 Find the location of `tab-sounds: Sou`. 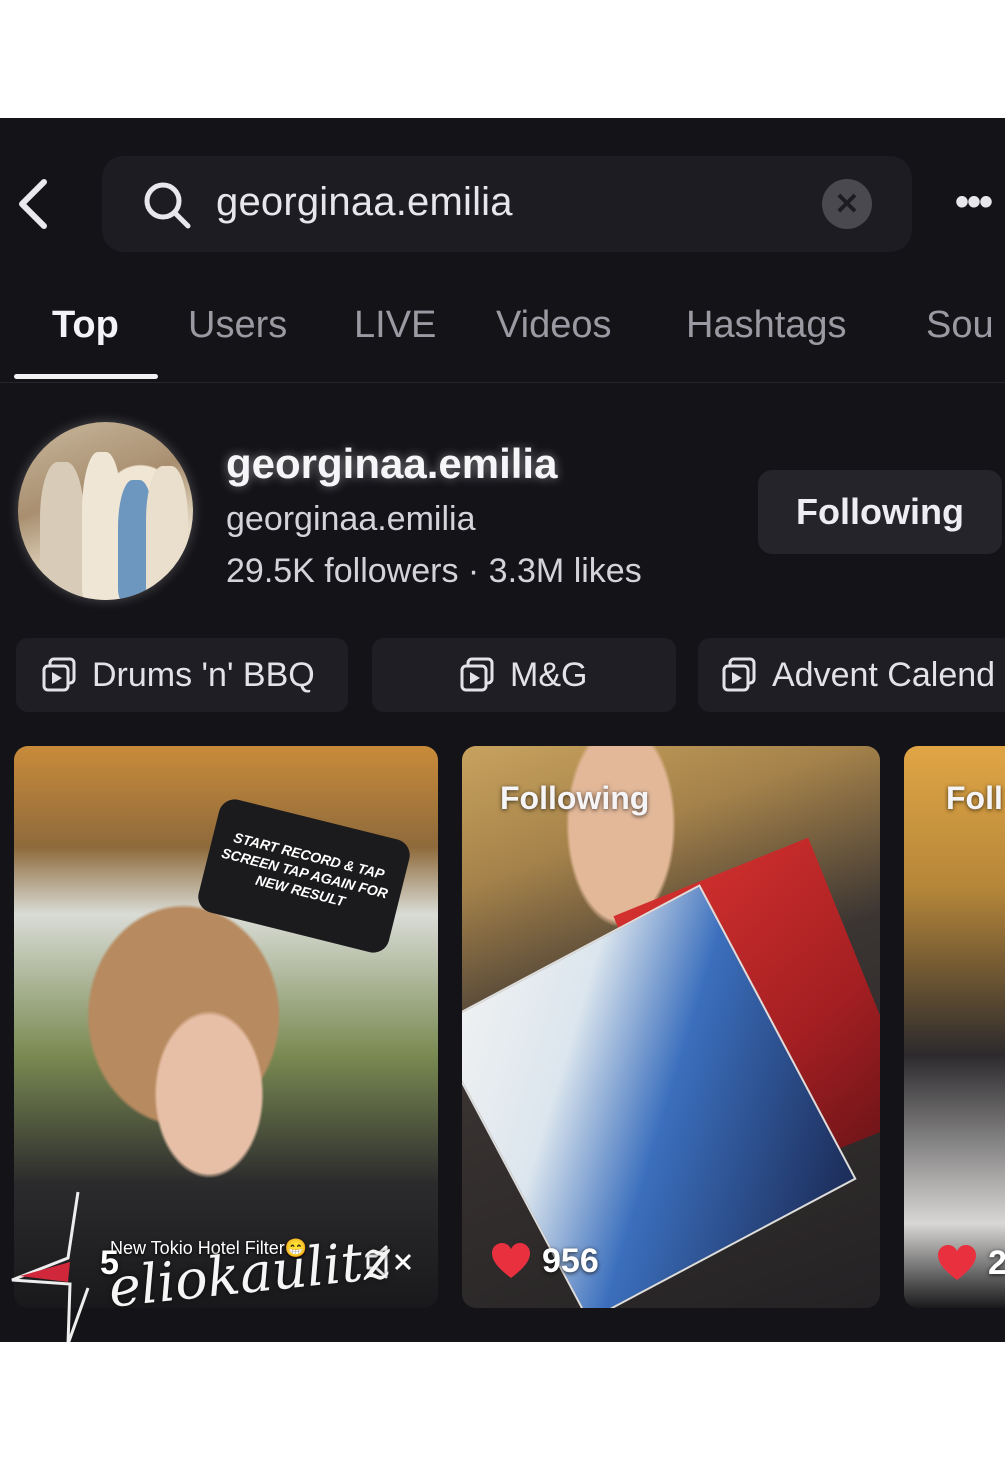

tab-sounds: Sou is located at coordinates (960, 325).